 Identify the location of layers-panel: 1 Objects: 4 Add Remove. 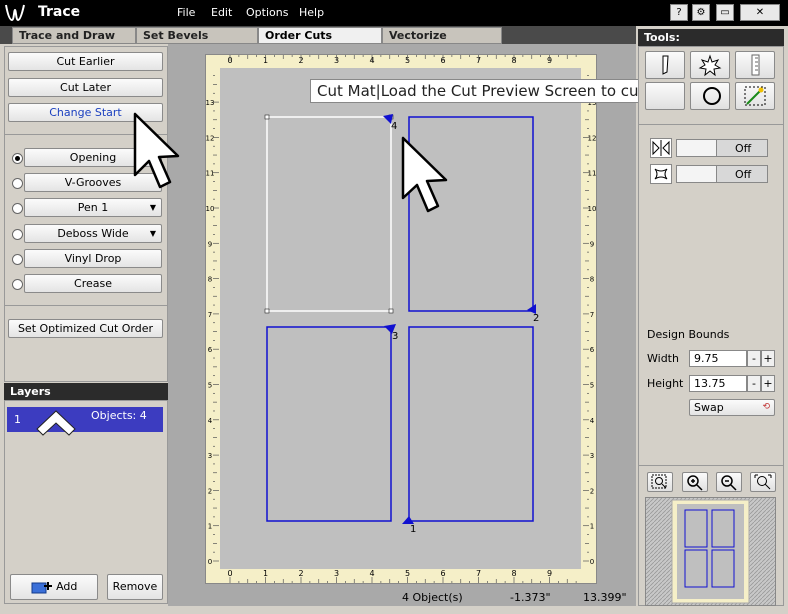
(86, 502).